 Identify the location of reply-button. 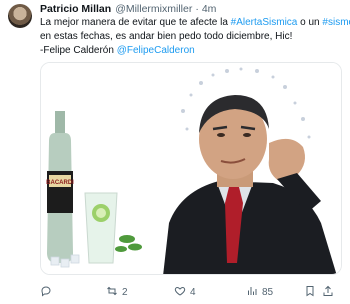
(48, 292).